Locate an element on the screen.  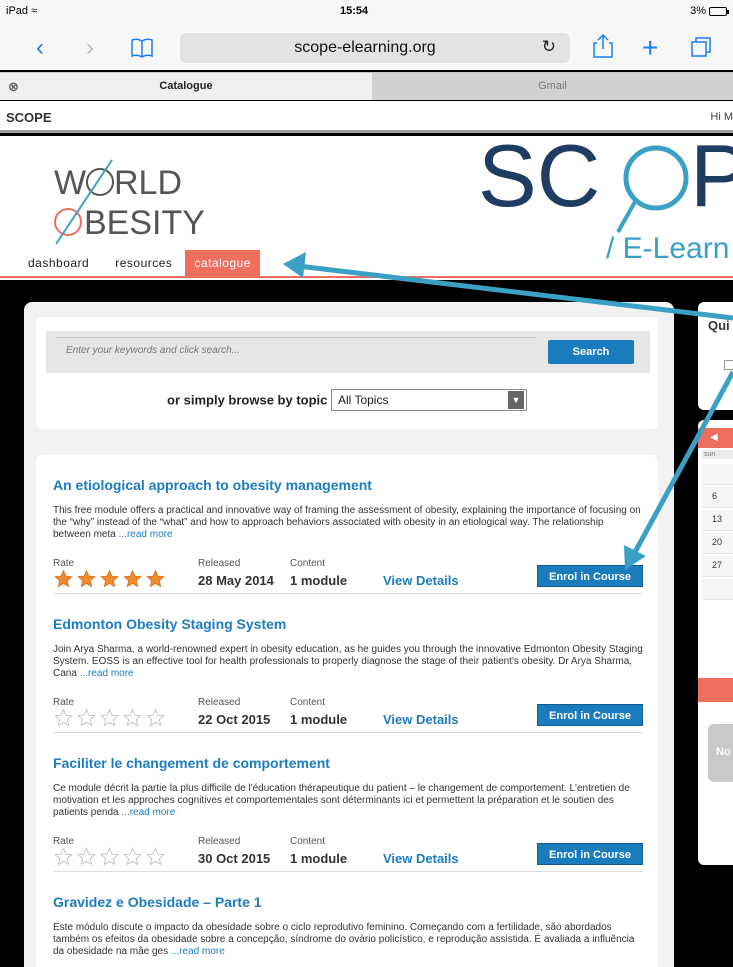
nav-dashboard: dashboard is located at coordinates (51, 264).